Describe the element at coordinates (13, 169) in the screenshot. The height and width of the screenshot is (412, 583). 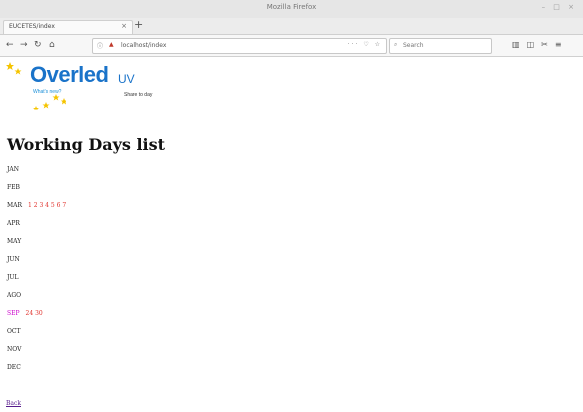
I see `month-name: JAN` at that location.